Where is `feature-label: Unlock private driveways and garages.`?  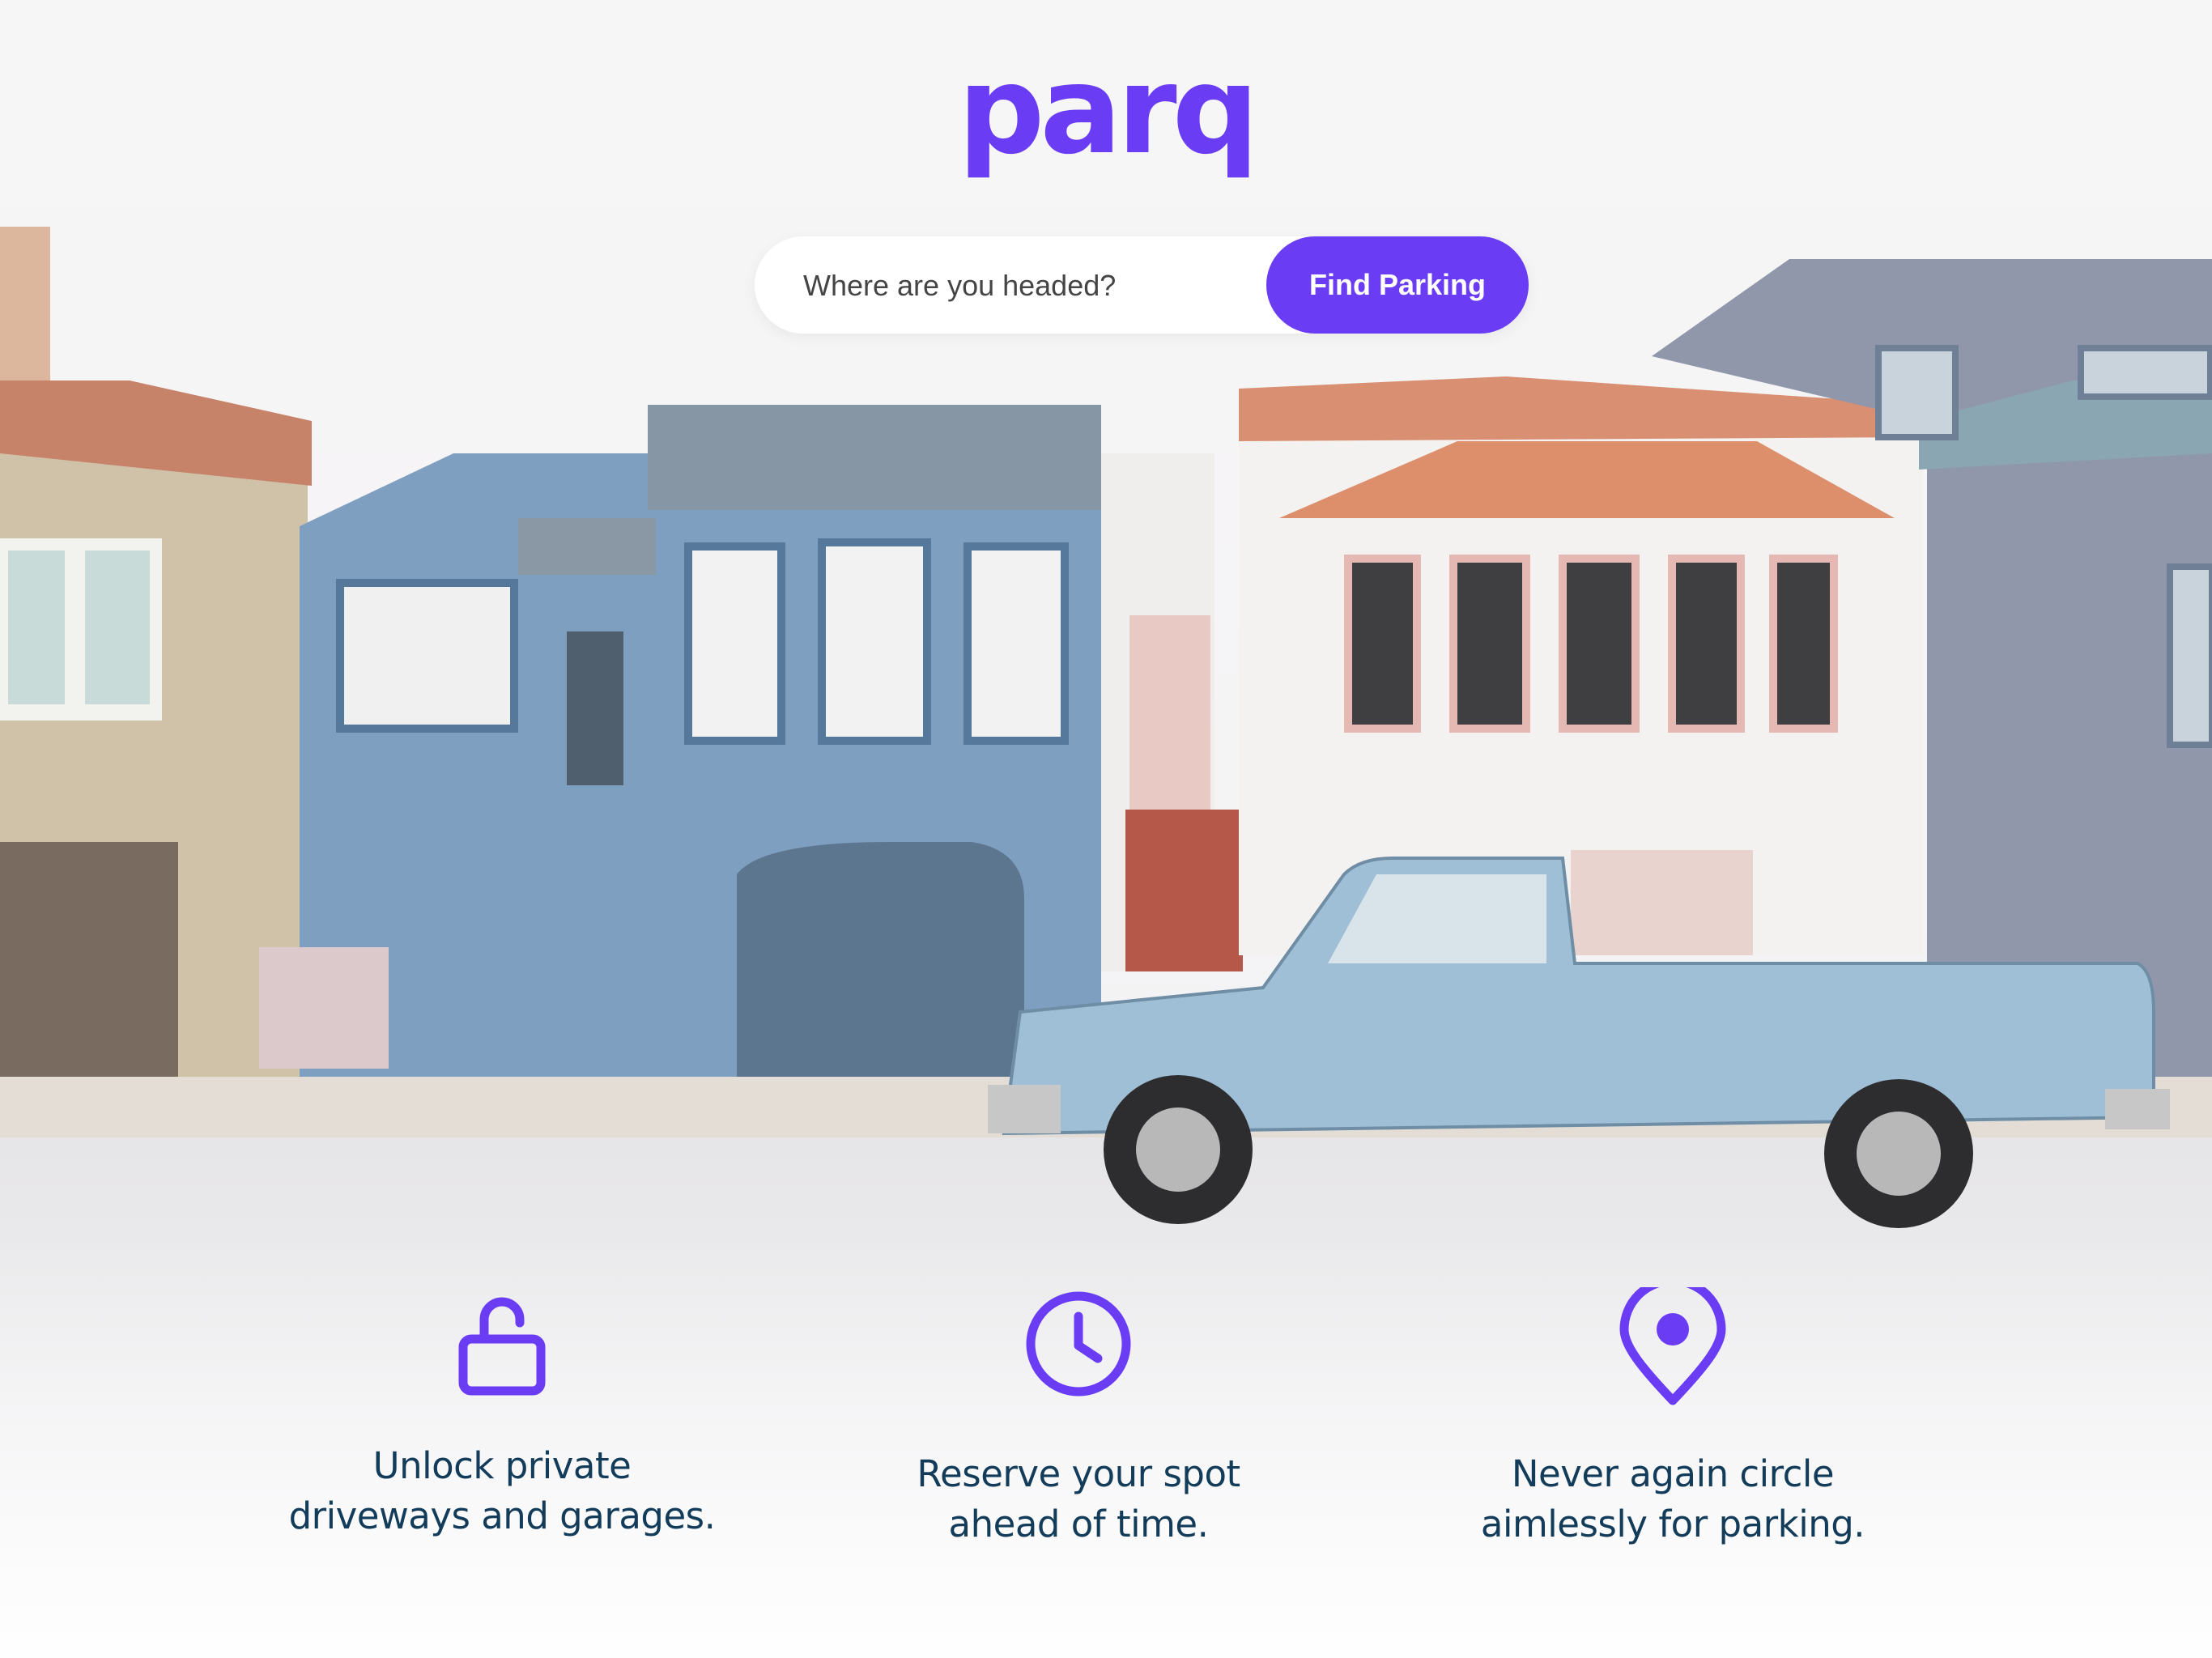 feature-label: Unlock private driveways and garages. is located at coordinates (502, 1490).